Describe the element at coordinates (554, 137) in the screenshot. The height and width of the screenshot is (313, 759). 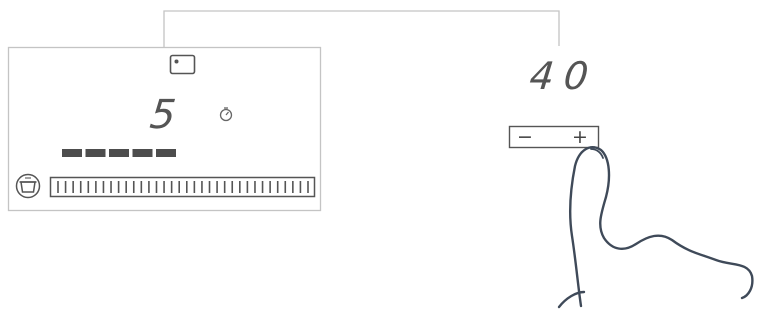
I see `timer-adjust-control: − +` at that location.